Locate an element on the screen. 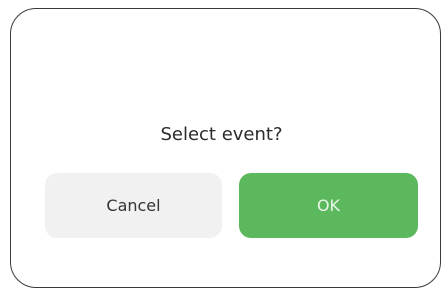 This screenshot has height=288, width=443. cancel-button-label: Cancel is located at coordinates (133, 205).